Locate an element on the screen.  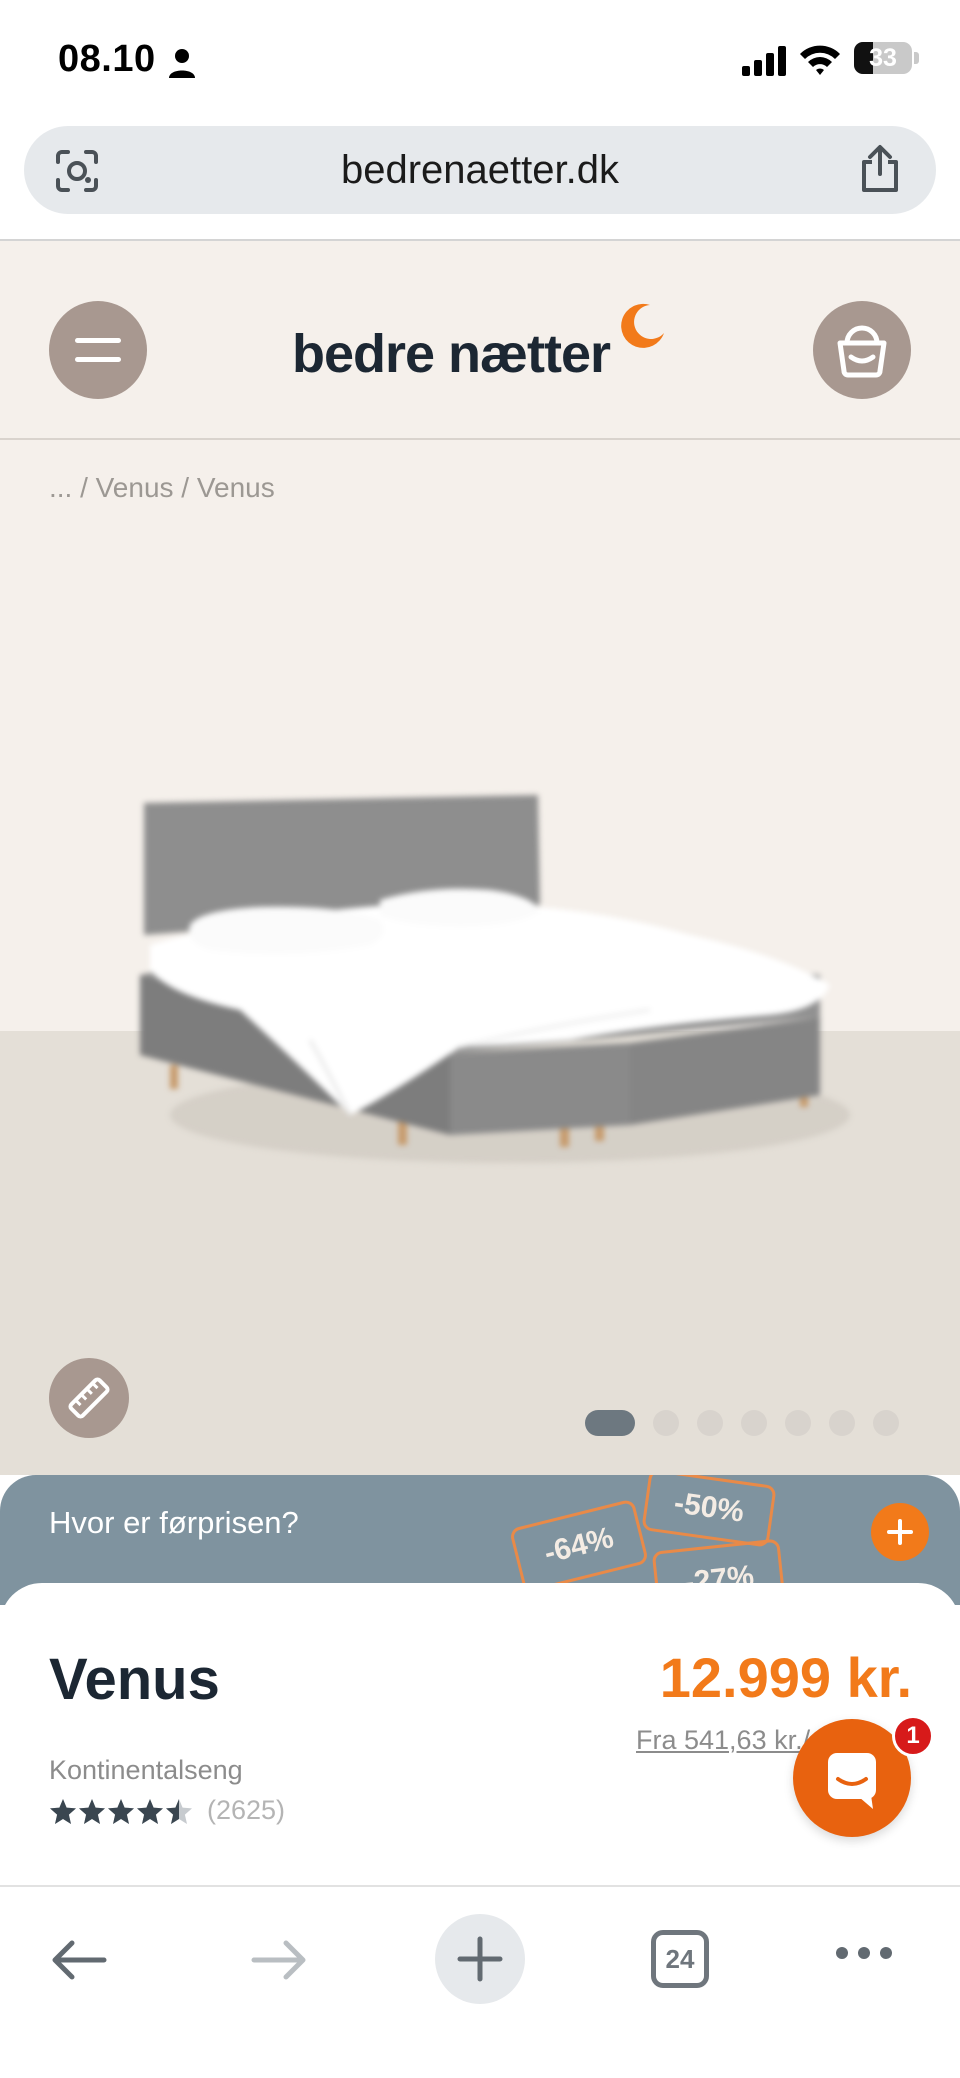
person-icon is located at coordinates (182, 63).